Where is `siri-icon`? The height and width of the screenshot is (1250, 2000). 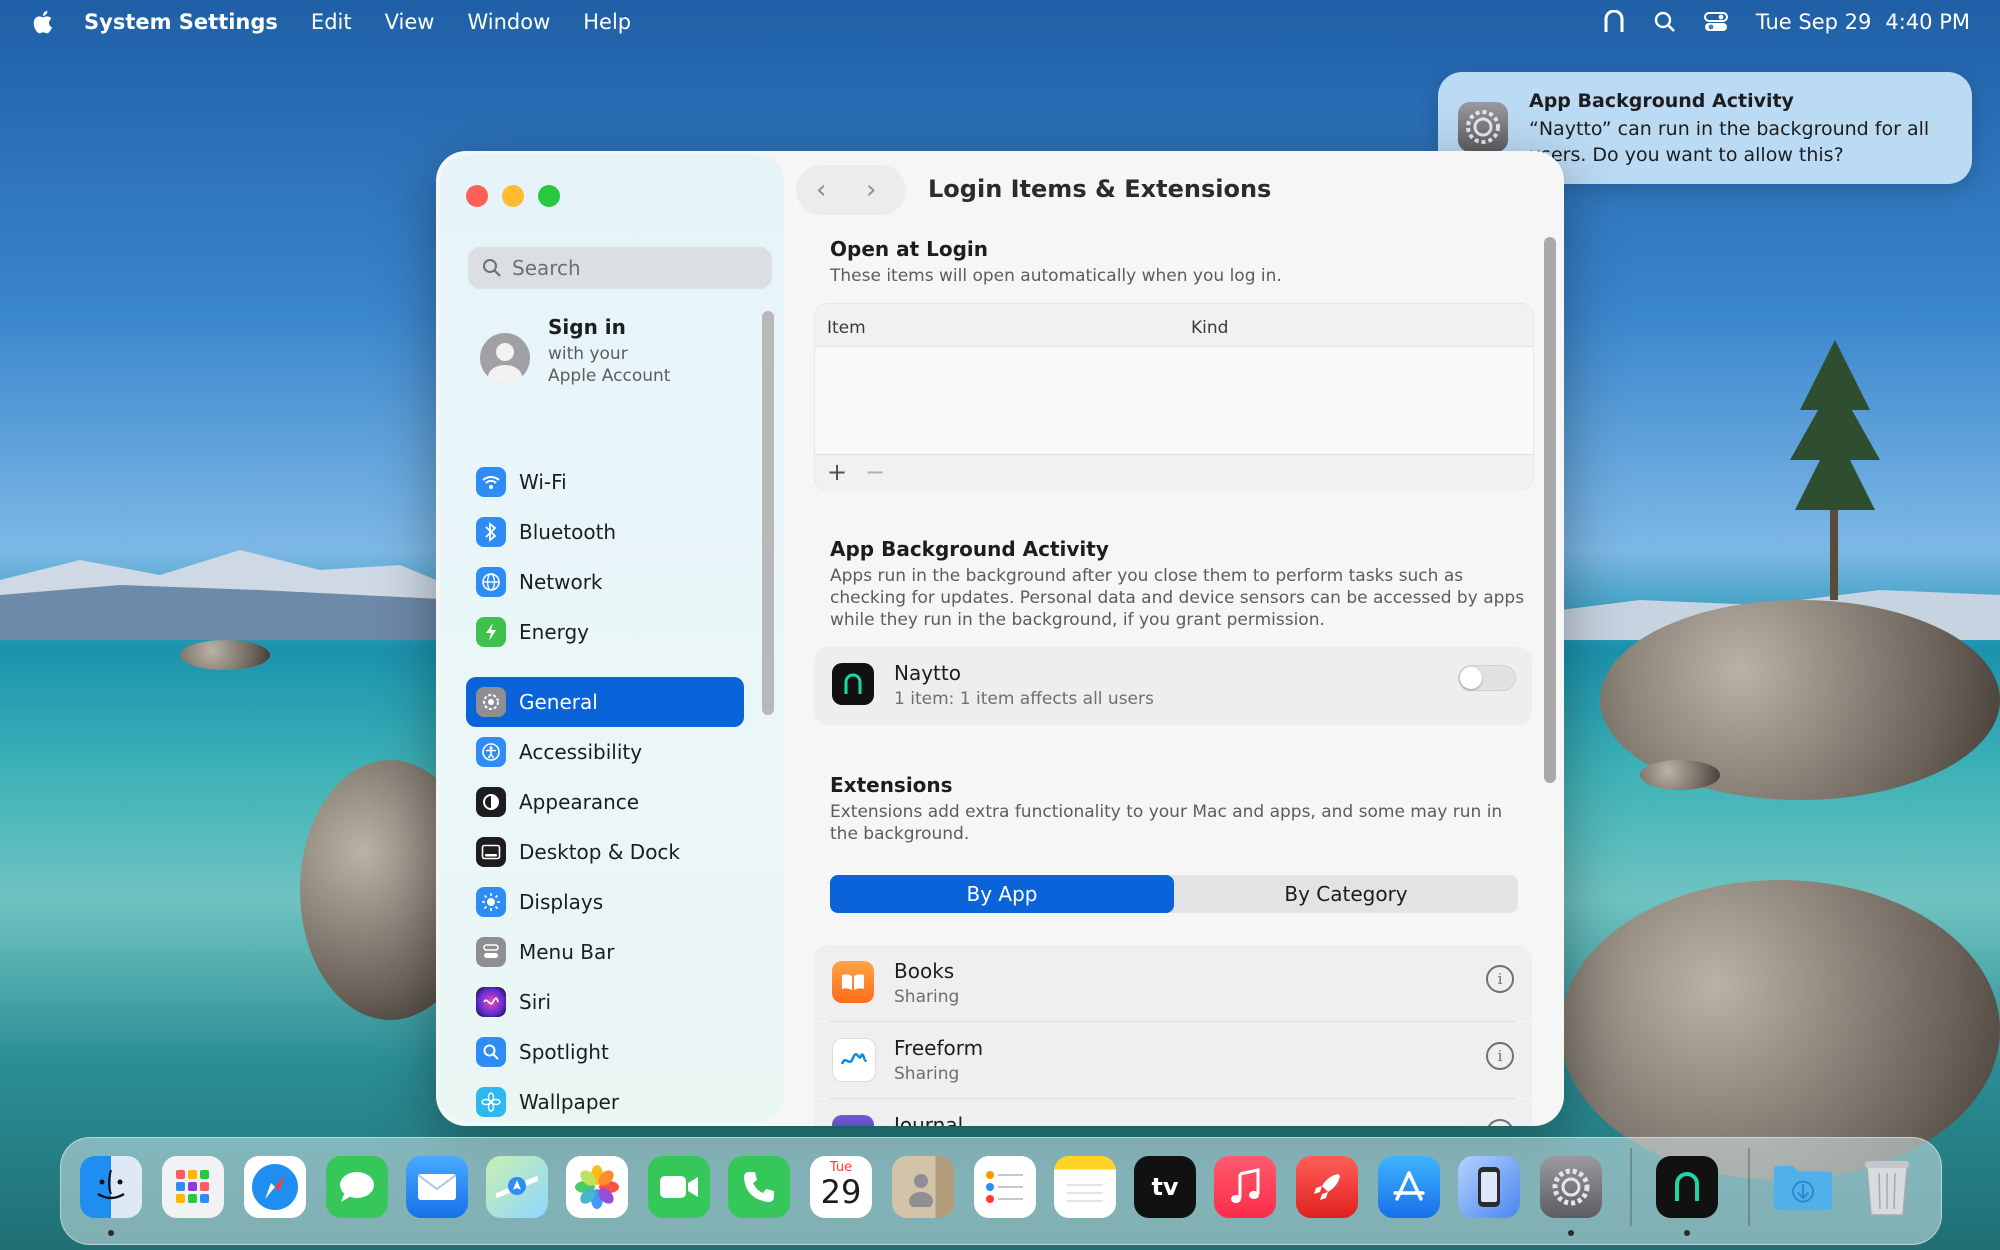
siri-icon is located at coordinates (491, 1002).